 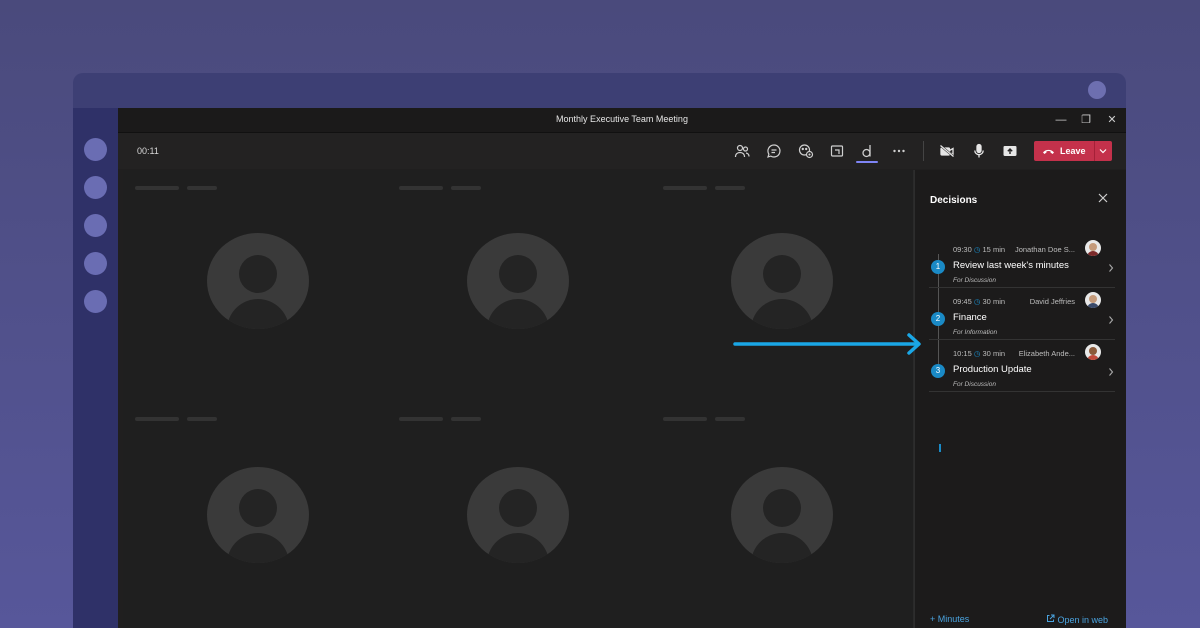 What do you see at coordinates (1011, 265) in the screenshot?
I see `agenda-item-title: Review last week's minutes` at bounding box center [1011, 265].